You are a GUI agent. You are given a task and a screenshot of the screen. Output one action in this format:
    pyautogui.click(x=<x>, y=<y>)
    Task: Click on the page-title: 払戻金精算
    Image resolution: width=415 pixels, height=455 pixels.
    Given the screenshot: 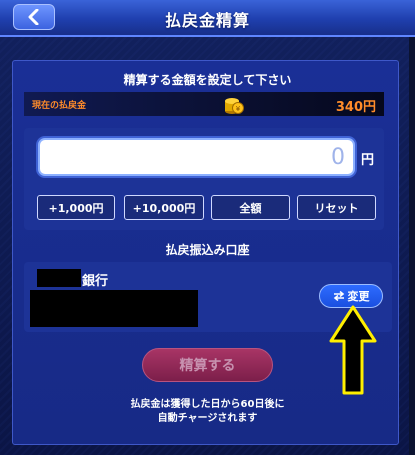 What is the action you would take?
    pyautogui.click(x=207, y=20)
    